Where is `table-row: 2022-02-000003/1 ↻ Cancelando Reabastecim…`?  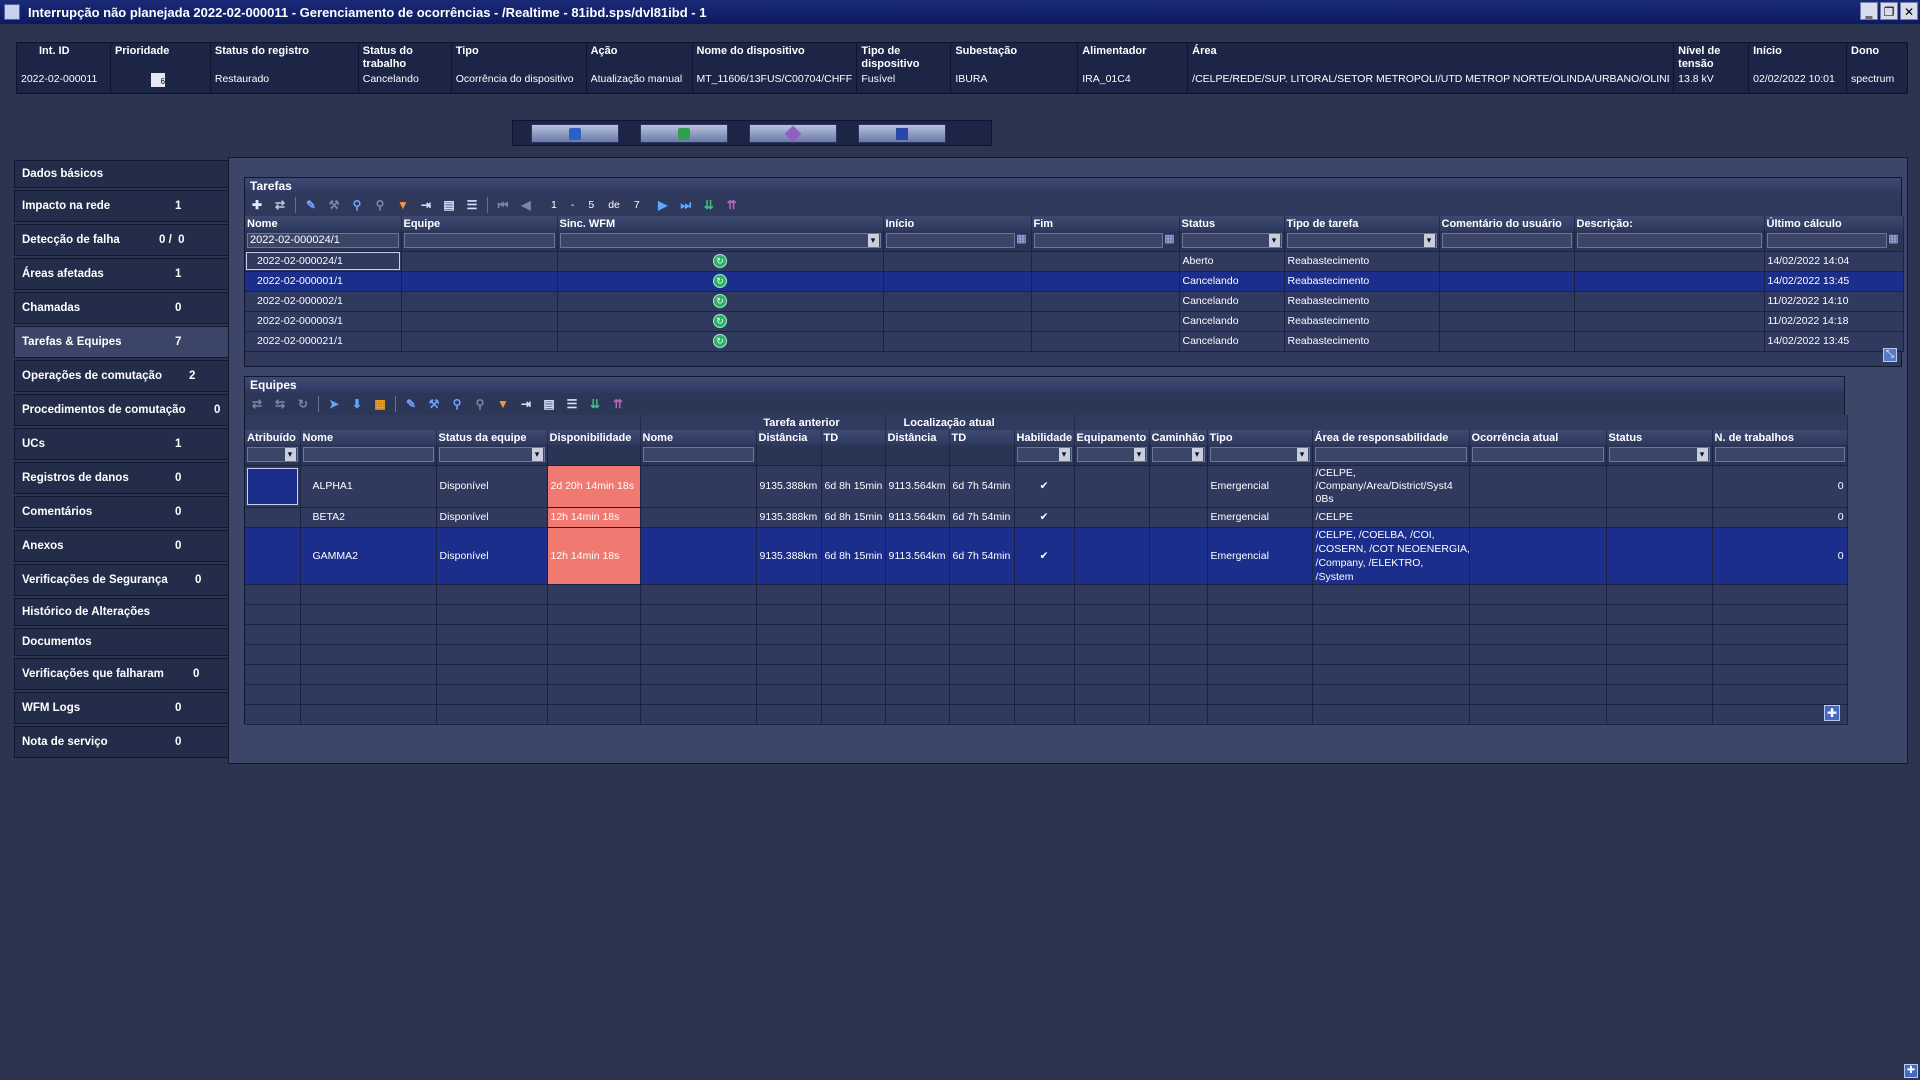 table-row: 2022-02-000003/1 ↻ Cancelando Reabastecim… is located at coordinates (1074, 321).